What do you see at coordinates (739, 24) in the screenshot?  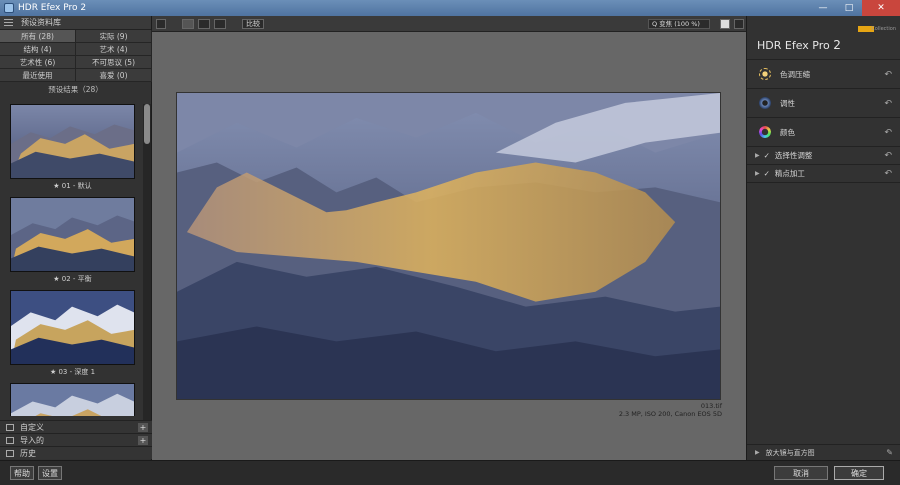 I see `right-panel-toggle-button` at bounding box center [739, 24].